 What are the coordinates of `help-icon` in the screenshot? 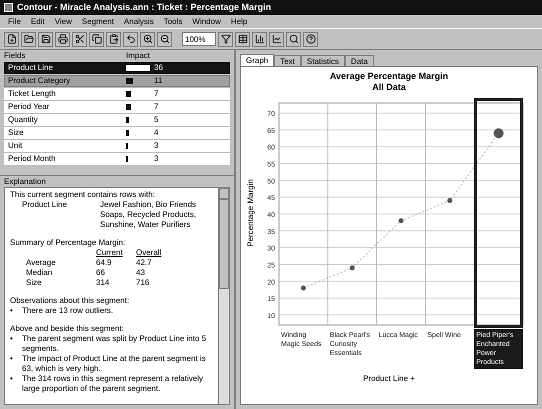 It's located at (311, 39).